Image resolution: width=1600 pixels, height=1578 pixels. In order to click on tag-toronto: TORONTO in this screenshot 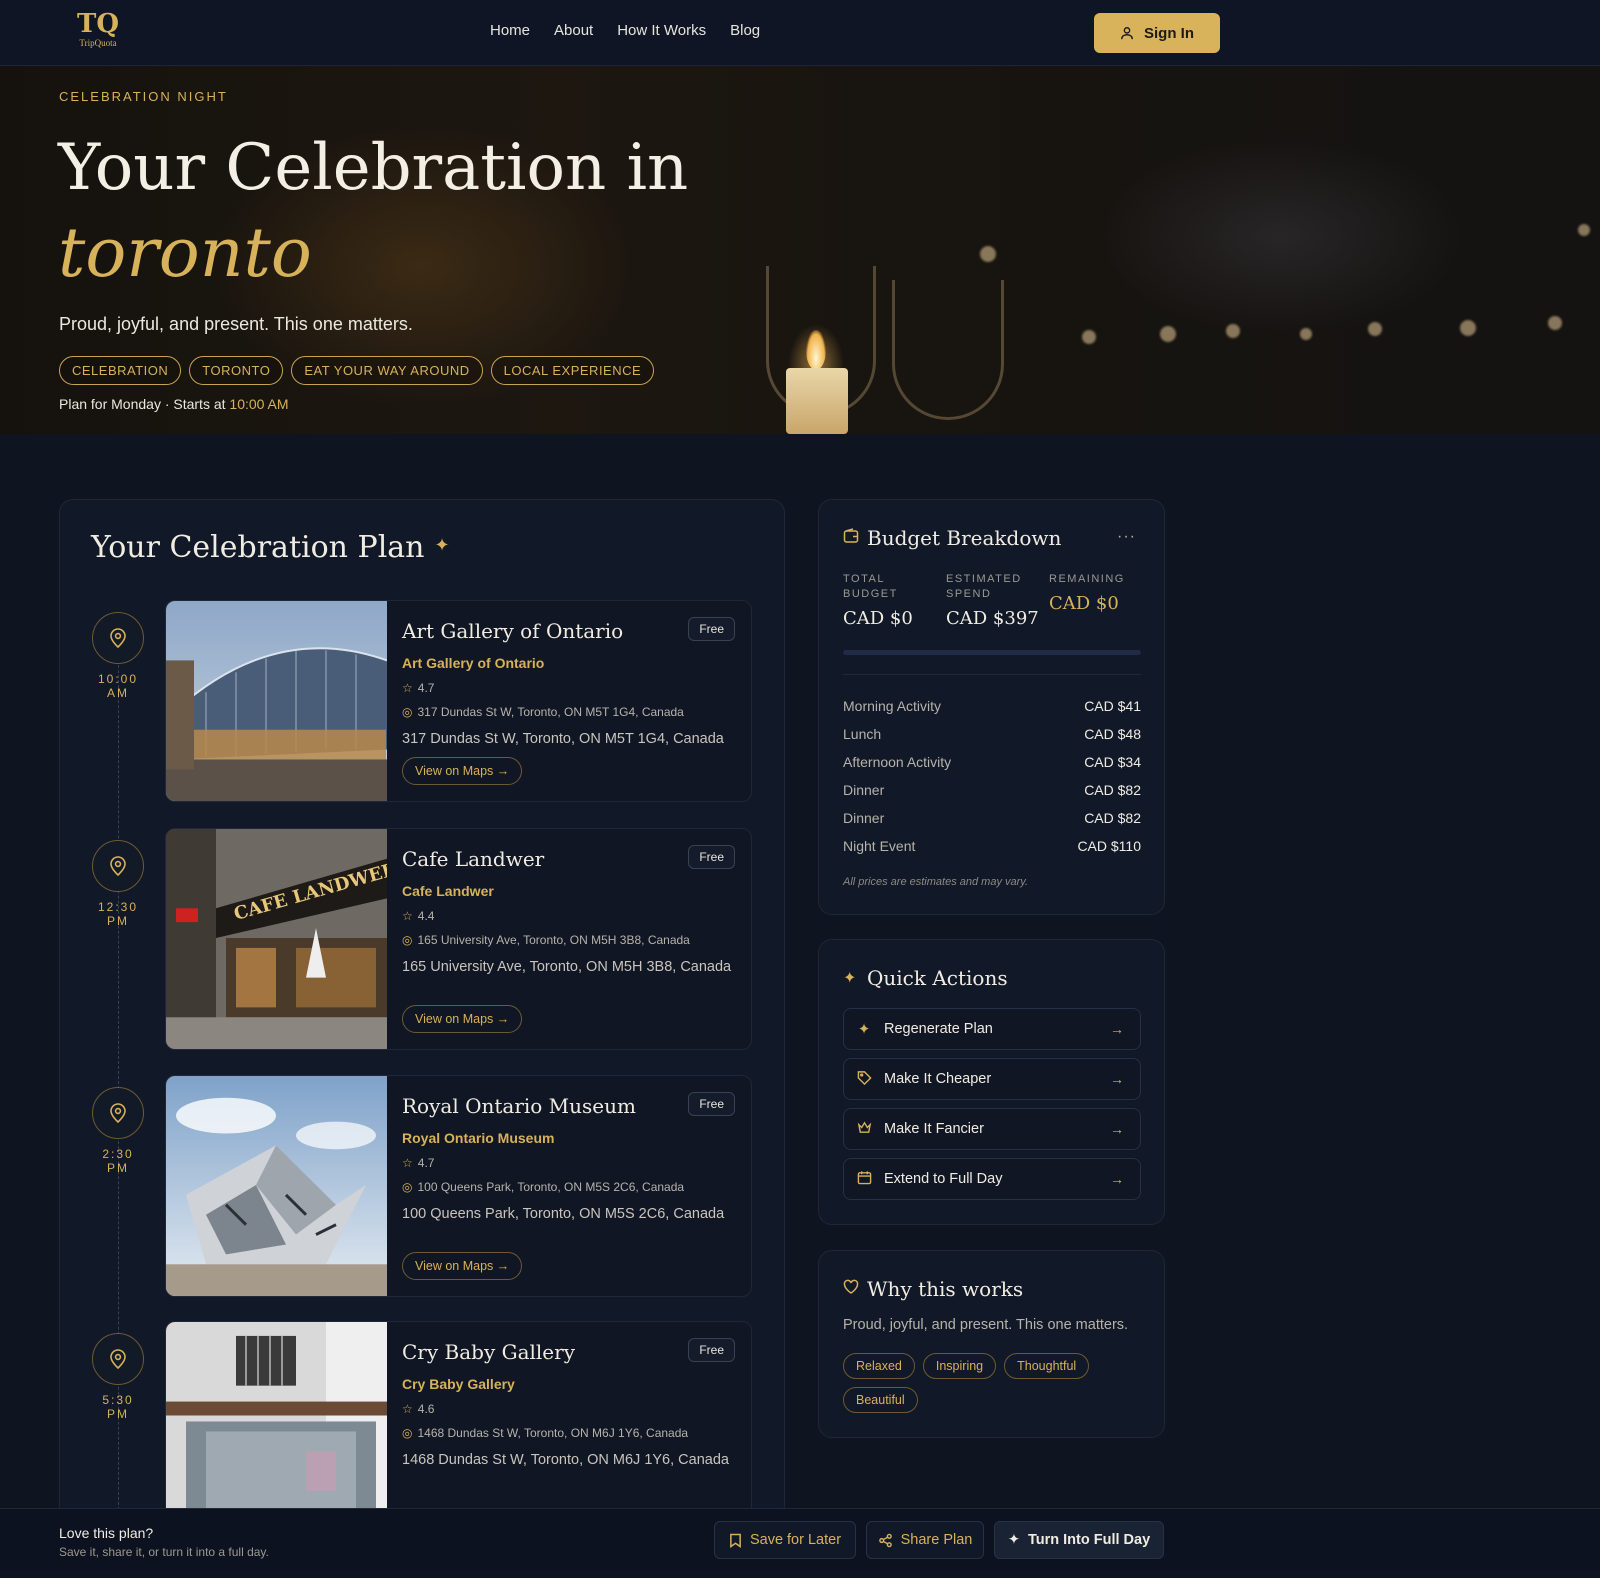, I will do `click(236, 370)`.